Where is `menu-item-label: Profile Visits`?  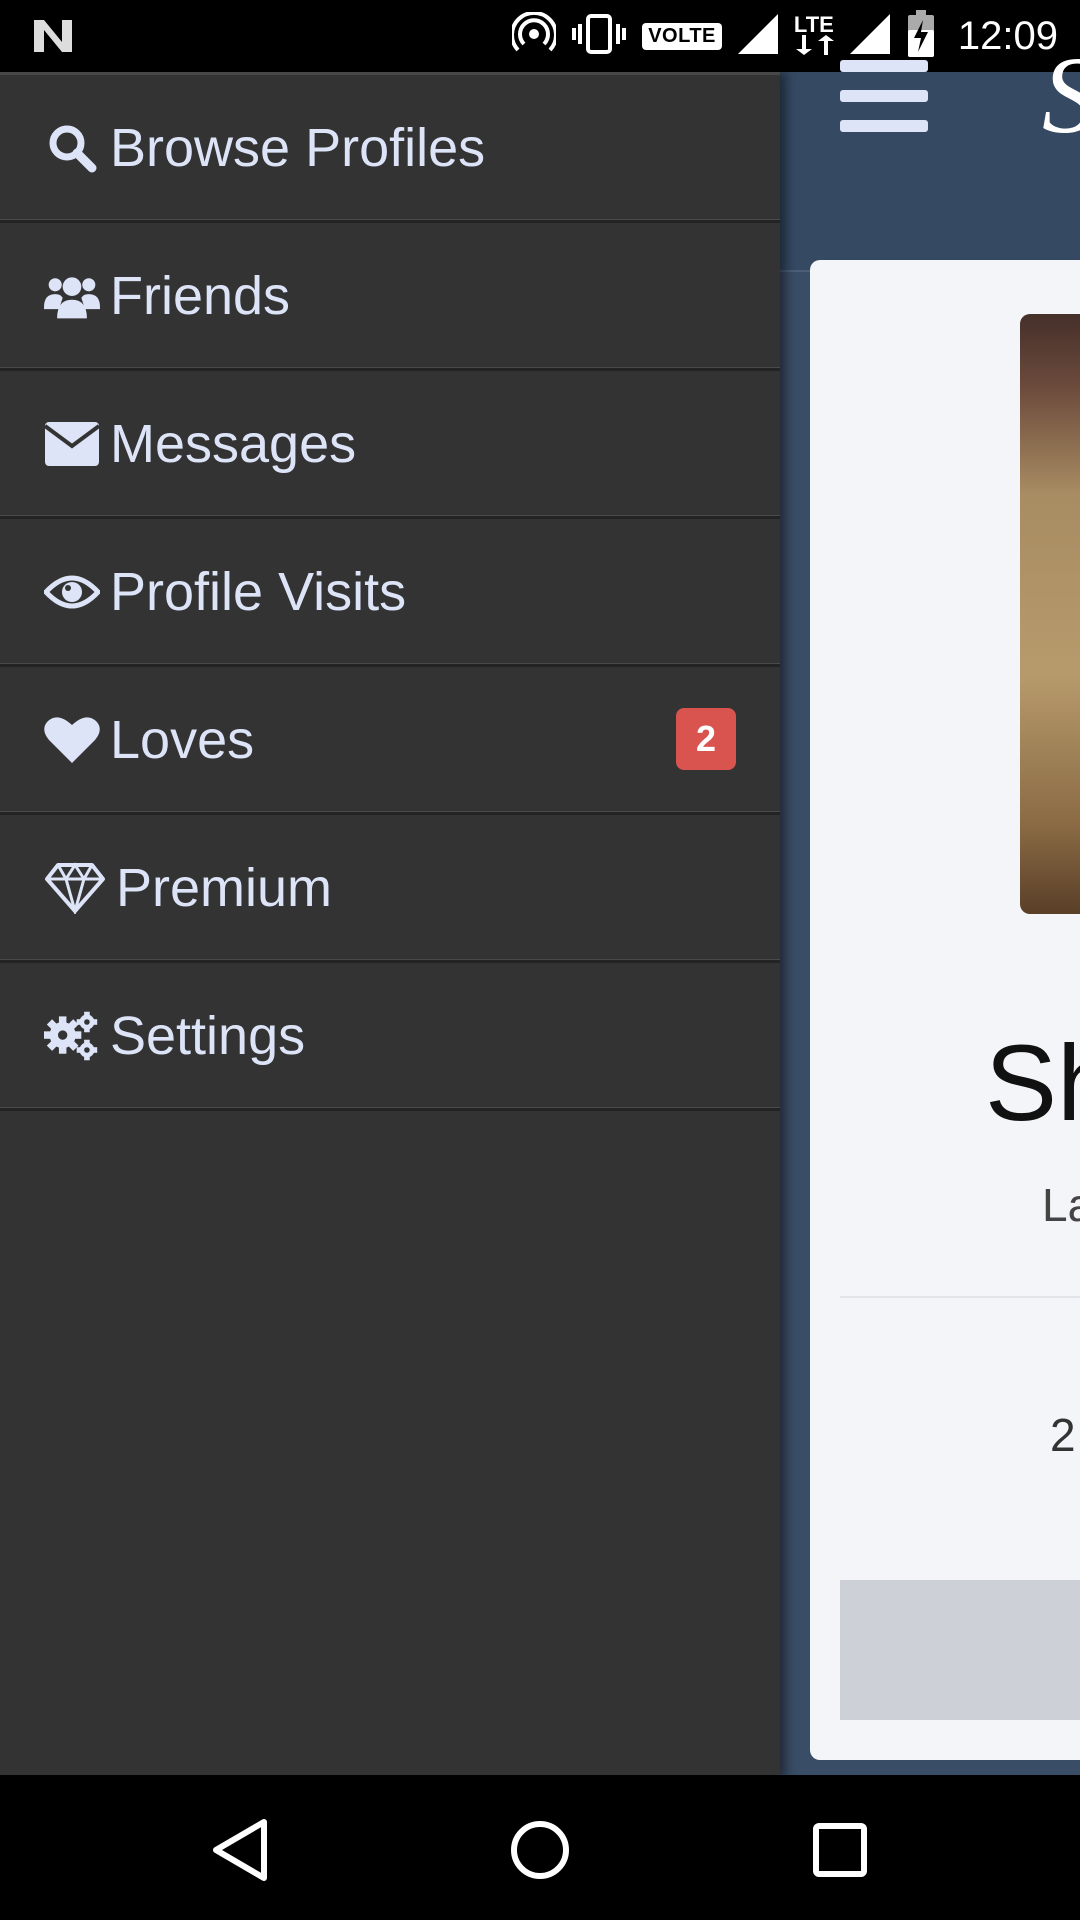 menu-item-label: Profile Visits is located at coordinates (258, 591).